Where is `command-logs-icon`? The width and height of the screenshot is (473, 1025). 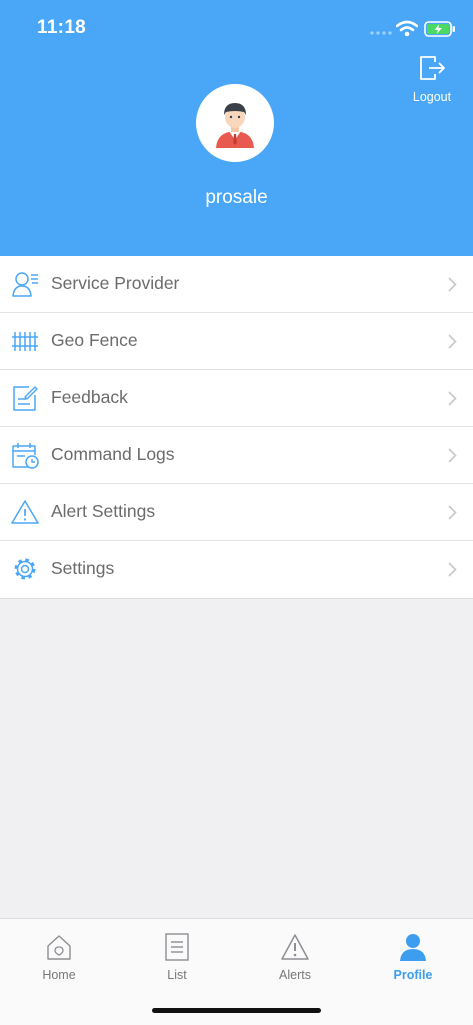 command-logs-icon is located at coordinates (25, 456).